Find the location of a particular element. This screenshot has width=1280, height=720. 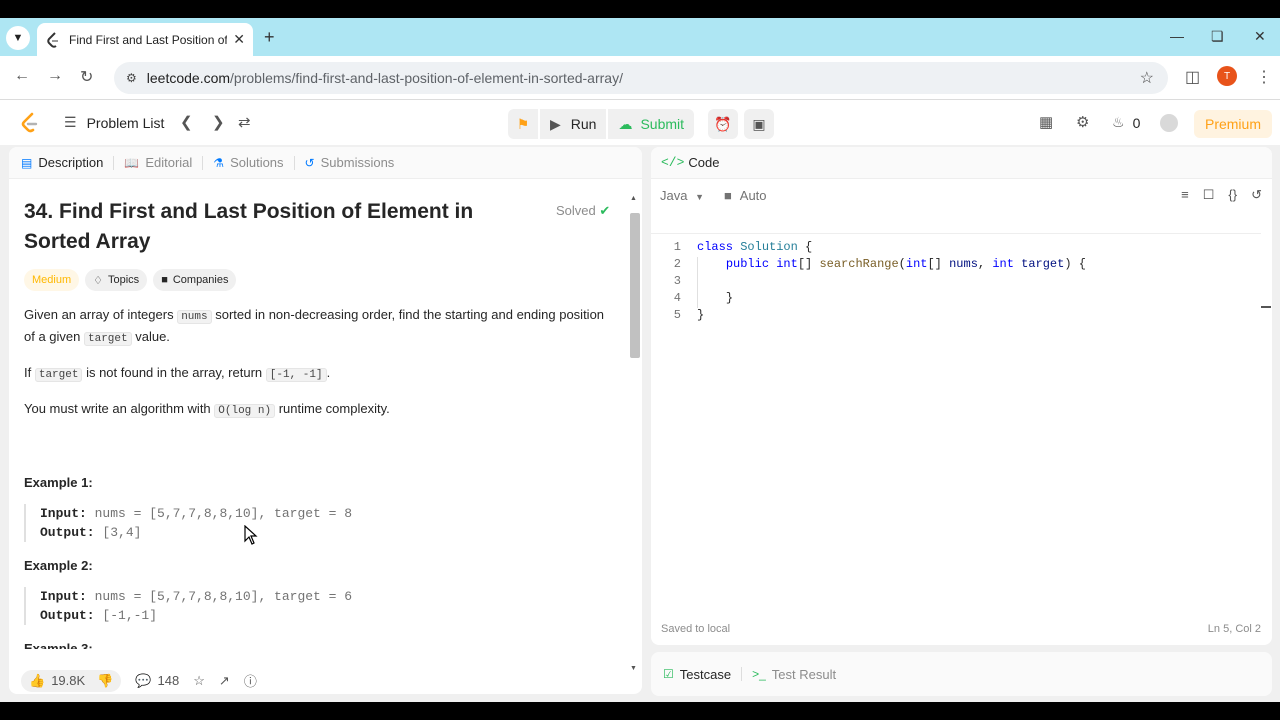

tab-editorial-label: Editorial is located at coordinates (169, 162).